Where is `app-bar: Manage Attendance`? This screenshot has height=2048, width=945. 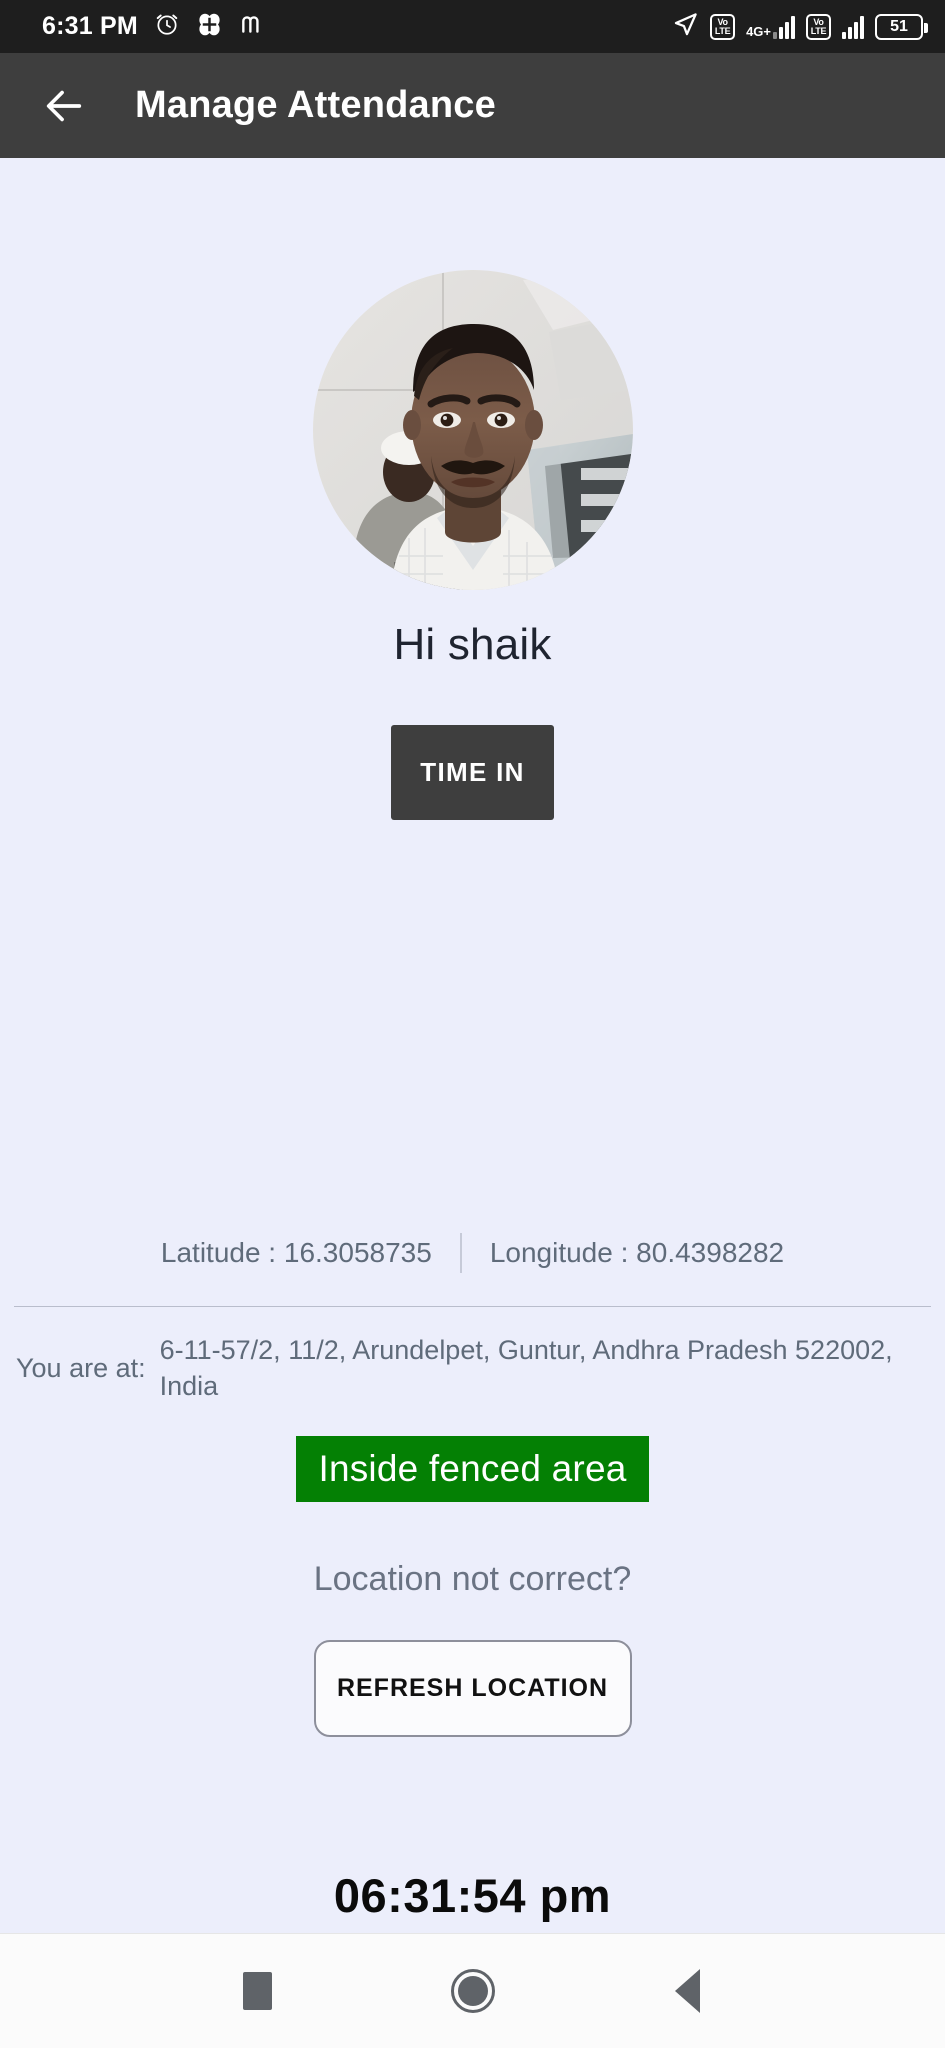
app-bar: Manage Attendance is located at coordinates (472, 105).